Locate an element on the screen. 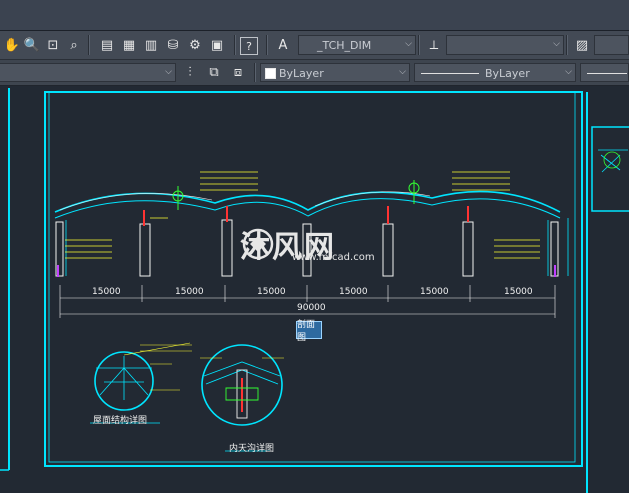 This screenshot has width=629, height=493. detail2-label: 内天沟详图 is located at coordinates (252, 449).